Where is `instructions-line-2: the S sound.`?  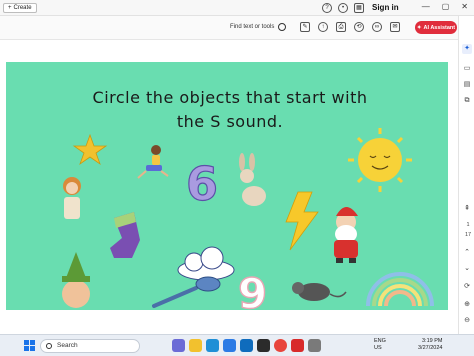 instructions-line-2: the S sound. is located at coordinates (230, 121).